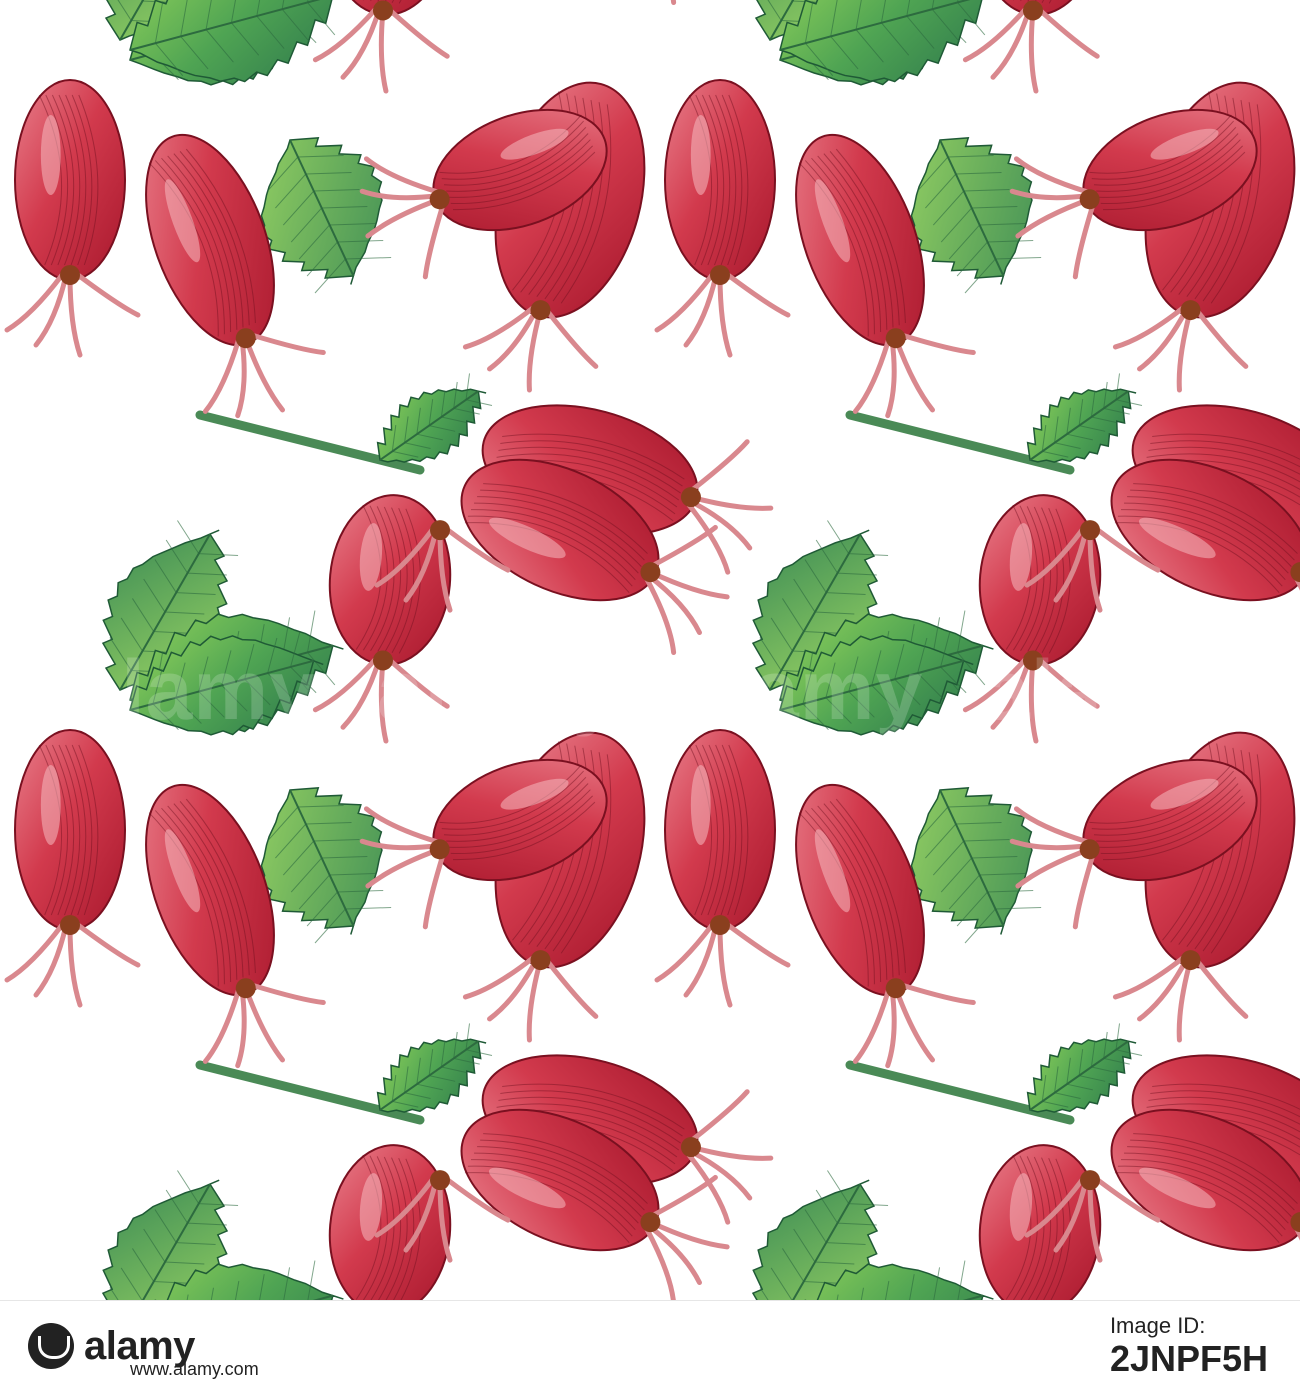  Describe the element at coordinates (1189, 1326) in the screenshot. I see `image-id-label: Image ID:` at that location.